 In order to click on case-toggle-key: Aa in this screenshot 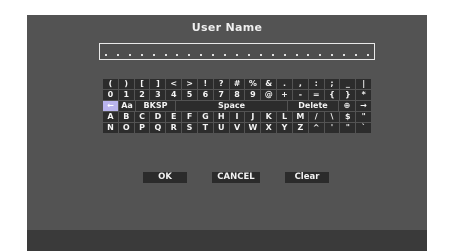, I will do `click(127, 106)`.